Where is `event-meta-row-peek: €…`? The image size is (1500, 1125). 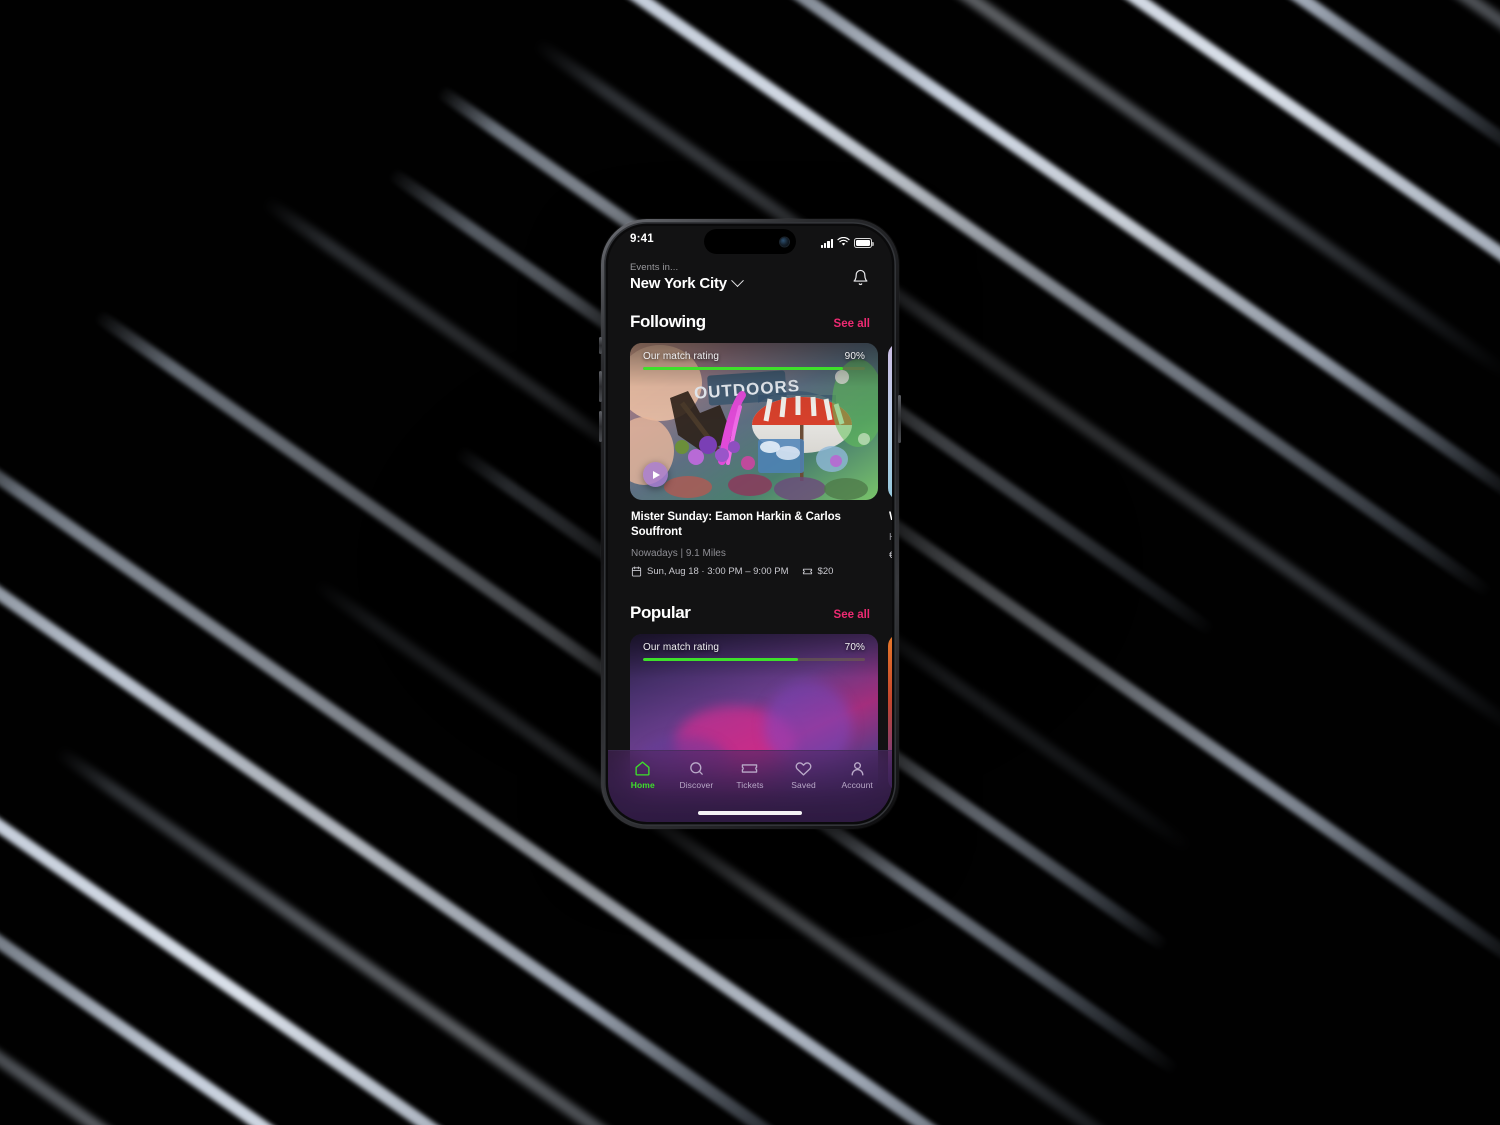
event-meta-row-peek: €… is located at coordinates (890, 555).